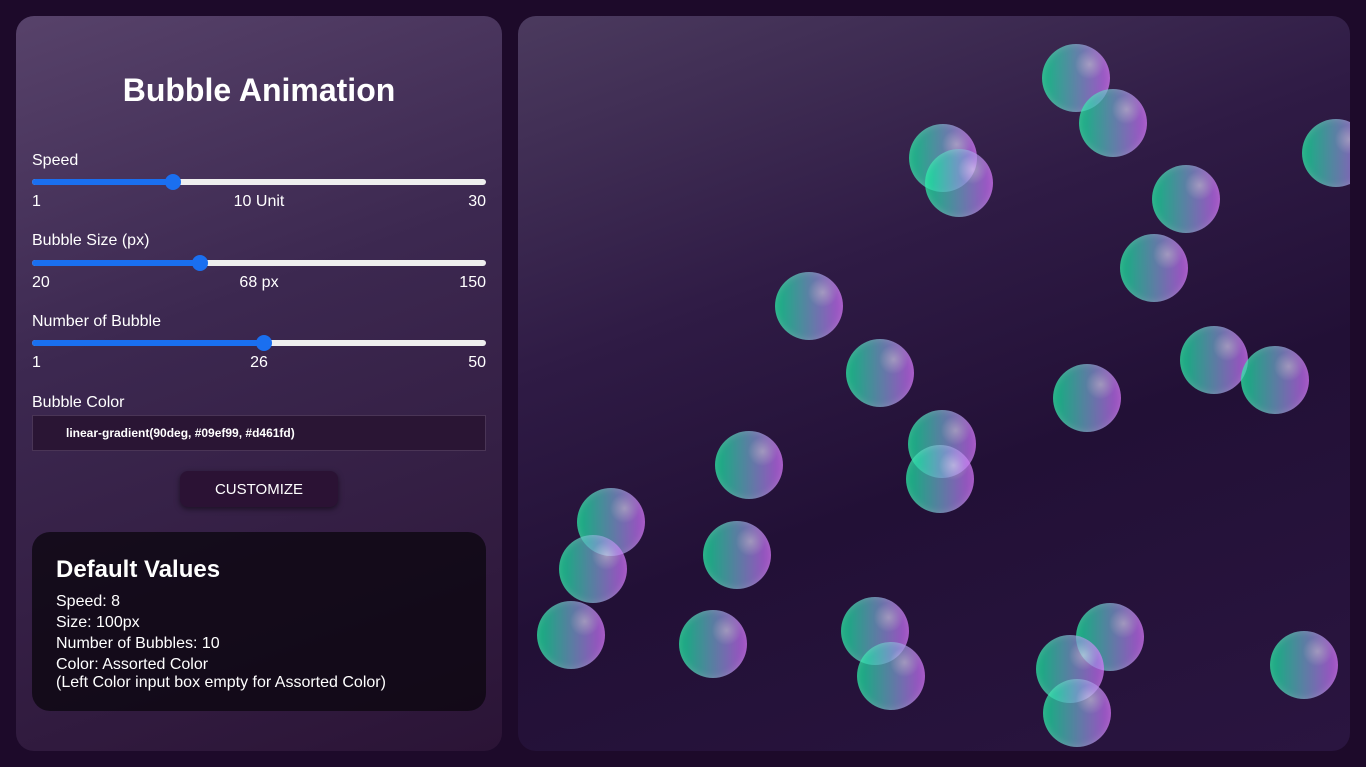 The width and height of the screenshot is (1366, 767). I want to click on defaults-title: Default Values, so click(138, 569).